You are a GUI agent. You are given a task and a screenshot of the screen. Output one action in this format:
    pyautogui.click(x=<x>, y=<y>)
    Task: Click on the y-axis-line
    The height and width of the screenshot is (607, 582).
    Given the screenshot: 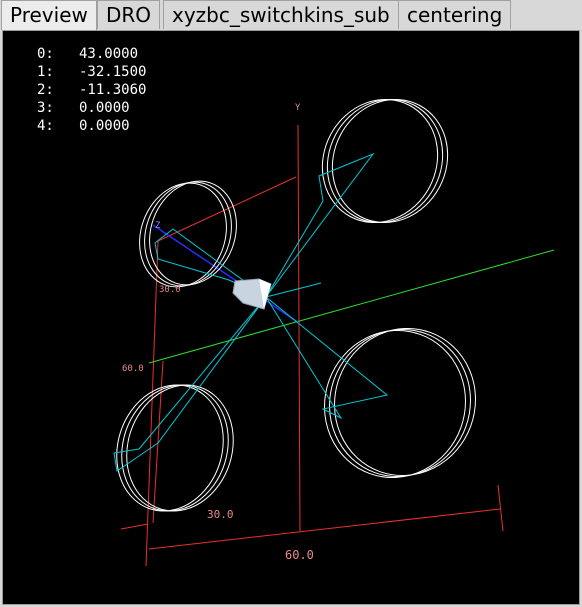 What is the action you would take?
    pyautogui.click(x=299, y=328)
    